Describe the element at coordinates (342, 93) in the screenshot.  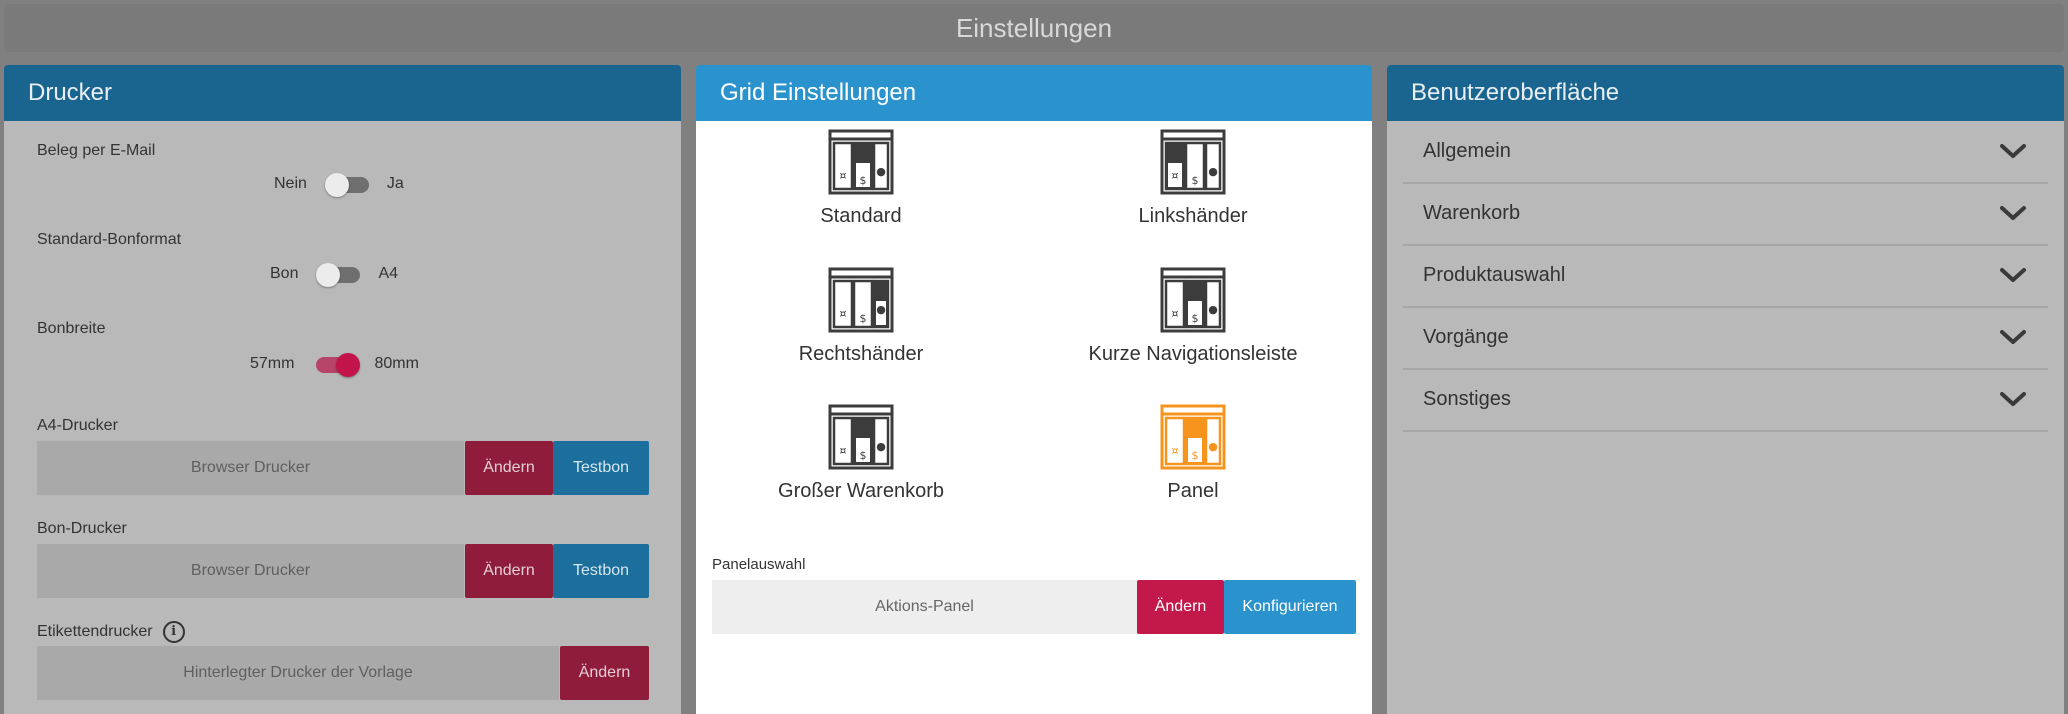
I see `drucker-panel-header: Drucker` at that location.